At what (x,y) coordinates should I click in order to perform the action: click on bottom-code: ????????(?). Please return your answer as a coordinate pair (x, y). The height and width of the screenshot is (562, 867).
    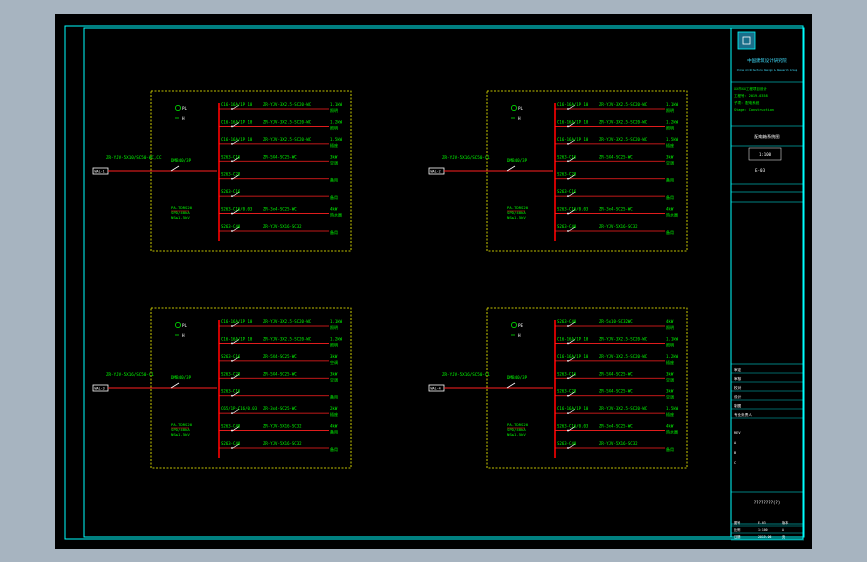
    Looking at the image, I should click on (767, 502).